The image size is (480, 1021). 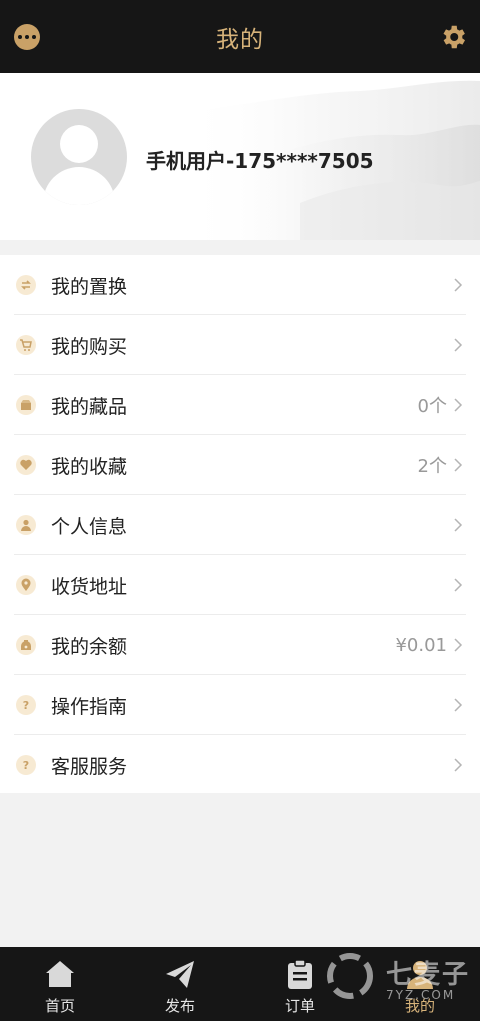 What do you see at coordinates (260, 161) in the screenshot?
I see `username: 手机用户-175****7505` at bounding box center [260, 161].